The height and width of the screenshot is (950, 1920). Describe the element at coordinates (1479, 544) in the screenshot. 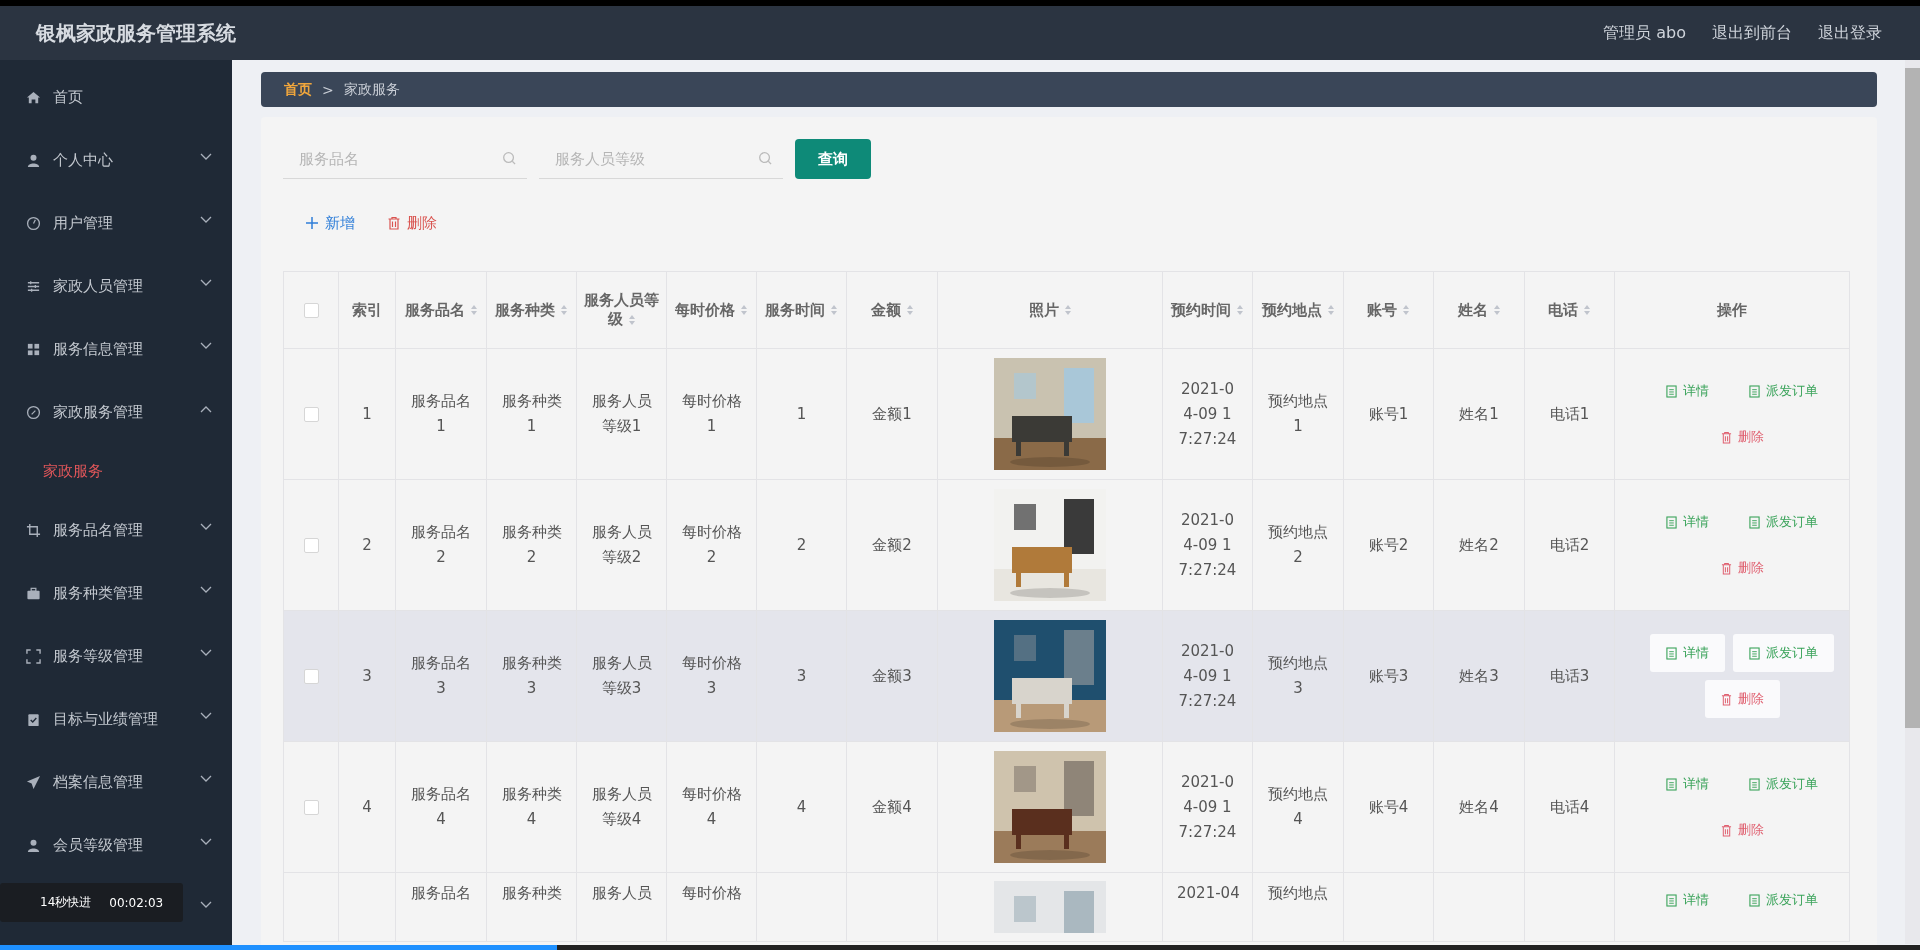

I see `table-cell: 姓名2` at that location.